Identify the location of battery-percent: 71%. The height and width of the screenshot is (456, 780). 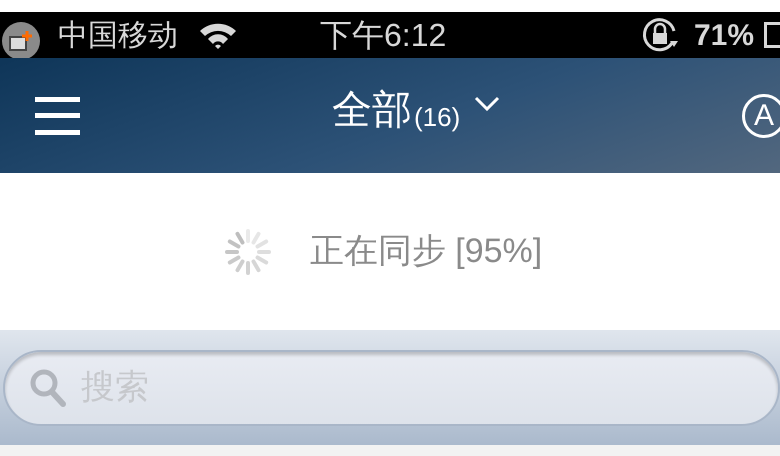
(724, 36).